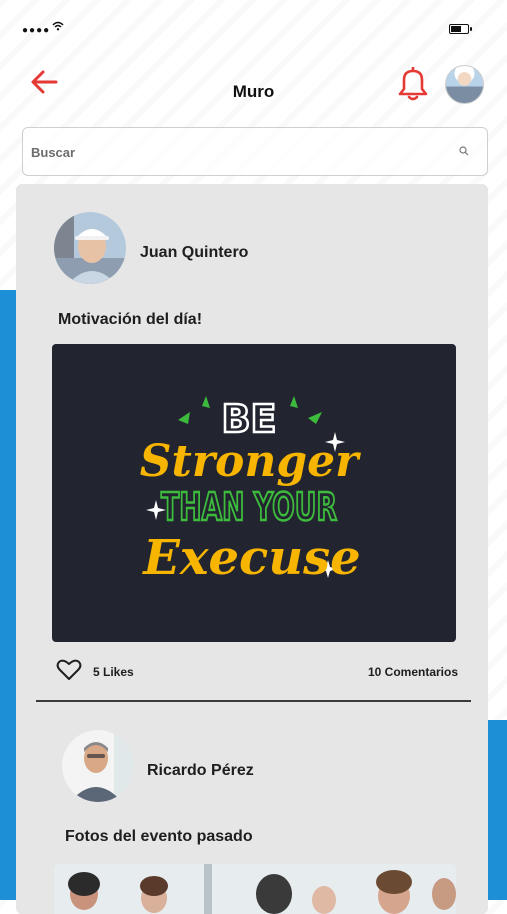  Describe the element at coordinates (200, 771) in the screenshot. I see `post-author: Ricardo Pérez` at that location.